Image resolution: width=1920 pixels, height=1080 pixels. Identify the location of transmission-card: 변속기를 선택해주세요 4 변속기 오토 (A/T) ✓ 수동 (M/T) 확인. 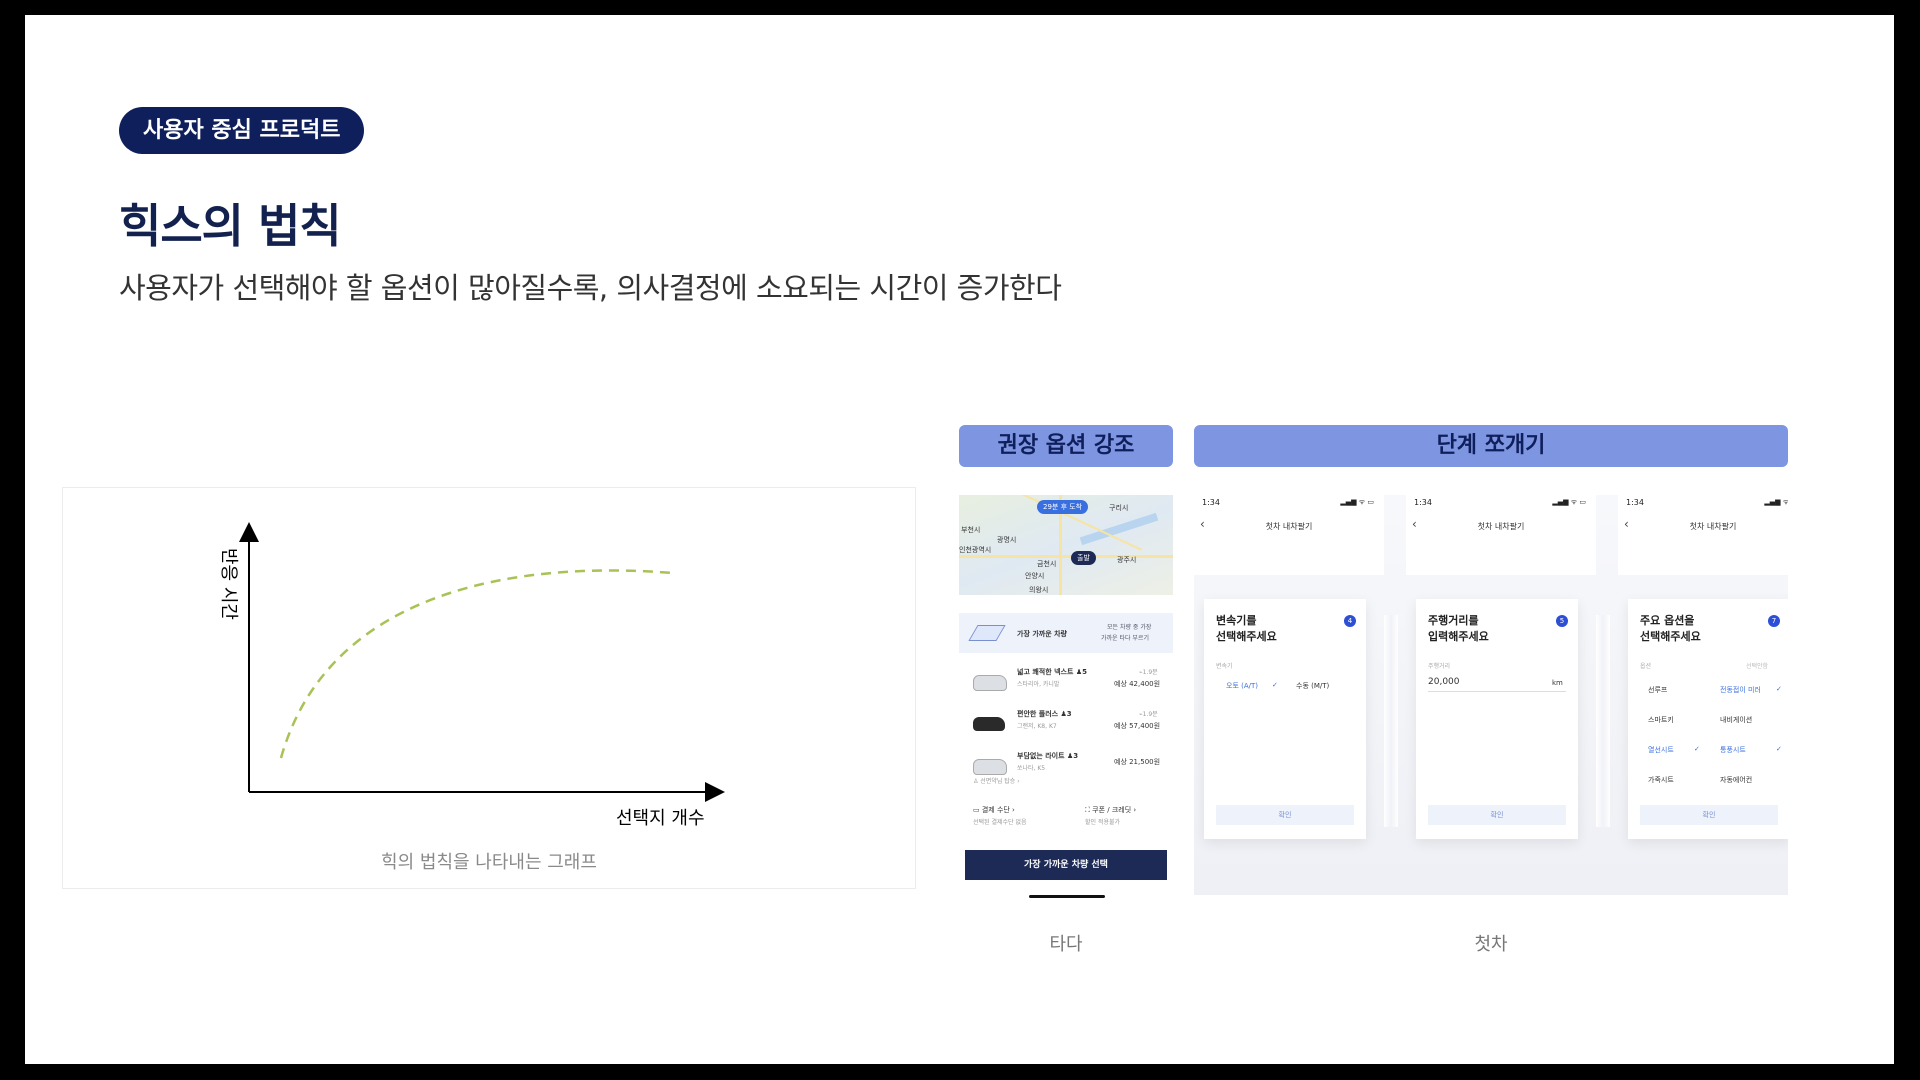
(1285, 719).